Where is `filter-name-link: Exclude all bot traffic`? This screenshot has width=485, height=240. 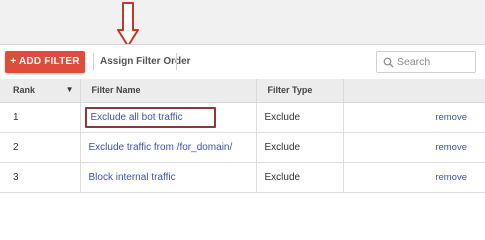
filter-name-link: Exclude all bot traffic is located at coordinates (137, 117).